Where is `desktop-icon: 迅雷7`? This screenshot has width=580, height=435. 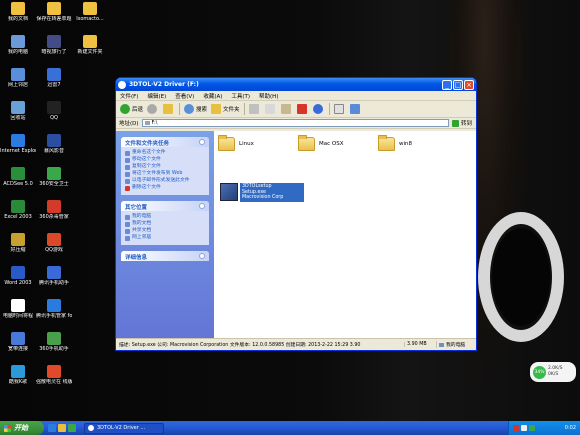
desktop-icon: 迅雷7 is located at coordinates (54, 78).